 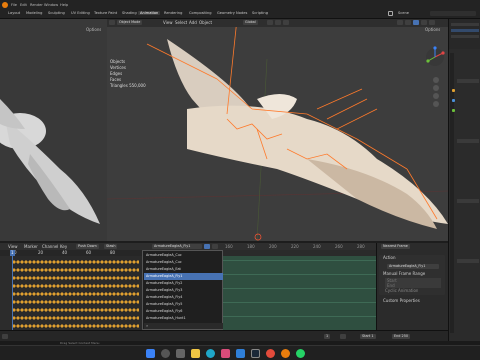 I want to click on end-frame-field: End 250, so click(x=401, y=336).